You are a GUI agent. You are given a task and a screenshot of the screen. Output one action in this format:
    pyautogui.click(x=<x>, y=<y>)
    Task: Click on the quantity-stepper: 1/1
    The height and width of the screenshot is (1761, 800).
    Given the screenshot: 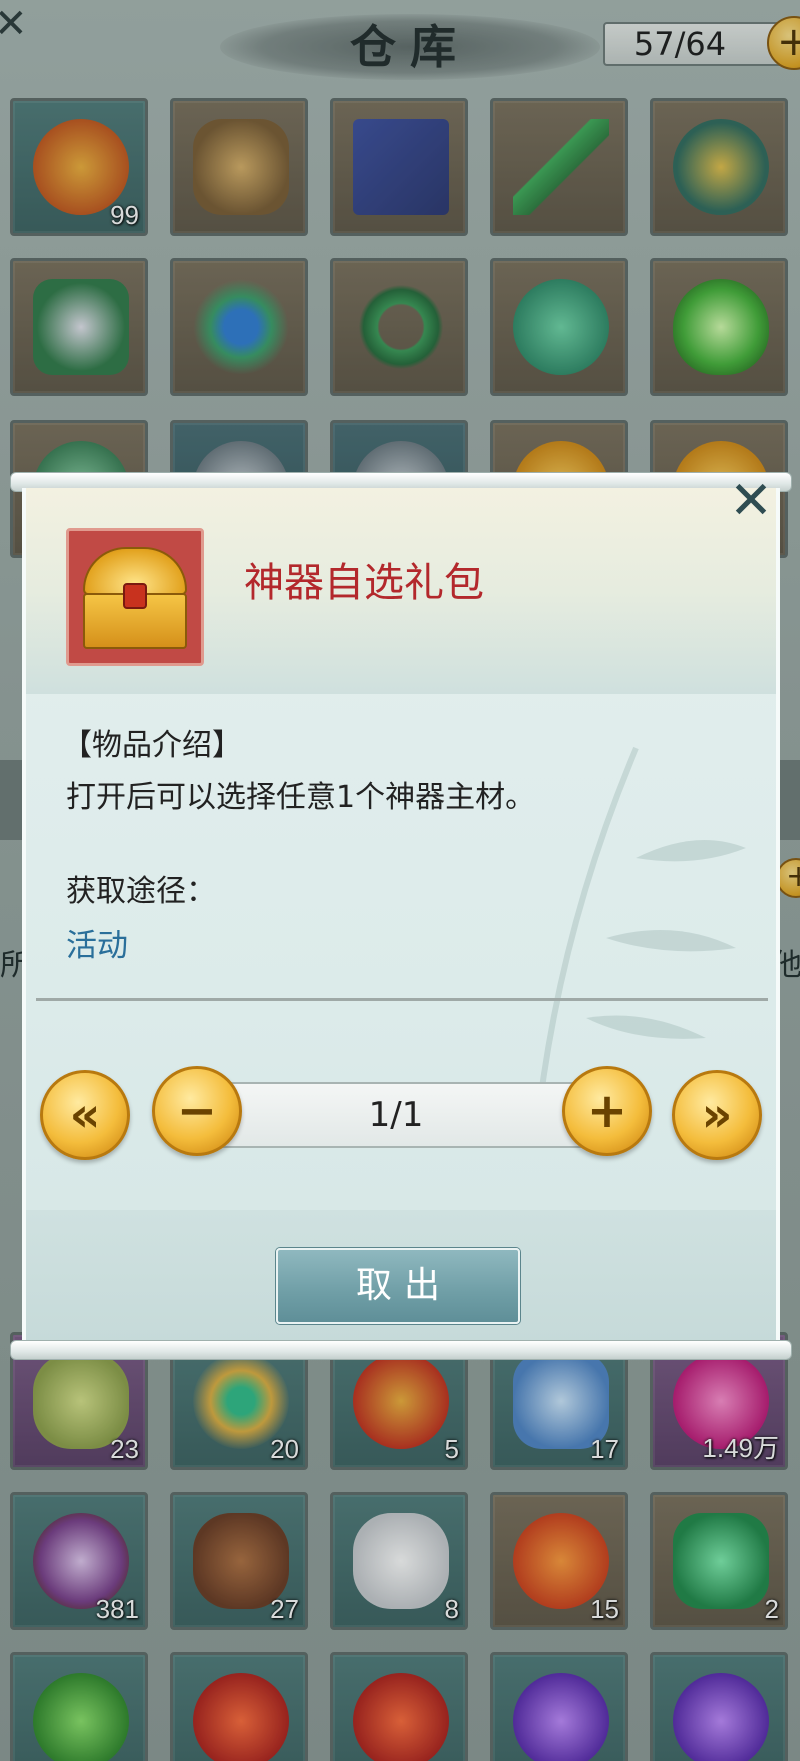 What is the action you would take?
    pyautogui.click(x=396, y=1115)
    